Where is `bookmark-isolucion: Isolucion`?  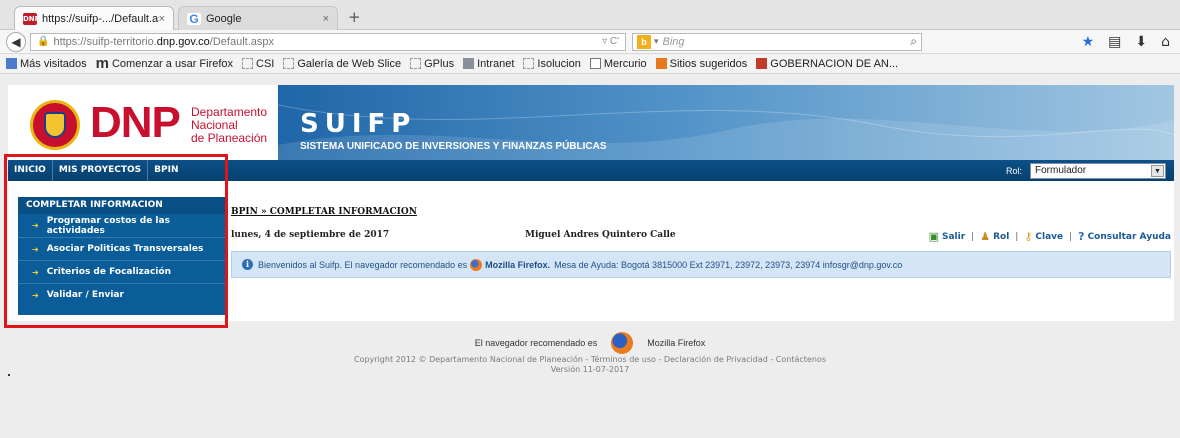 bookmark-isolucion: Isolucion is located at coordinates (552, 63).